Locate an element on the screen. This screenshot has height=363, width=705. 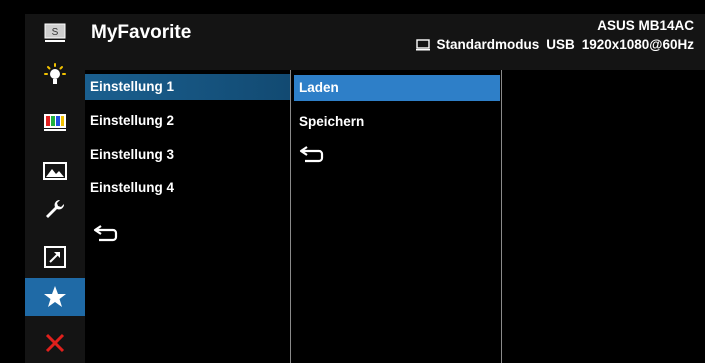
color-icon is located at coordinates (55, 122).